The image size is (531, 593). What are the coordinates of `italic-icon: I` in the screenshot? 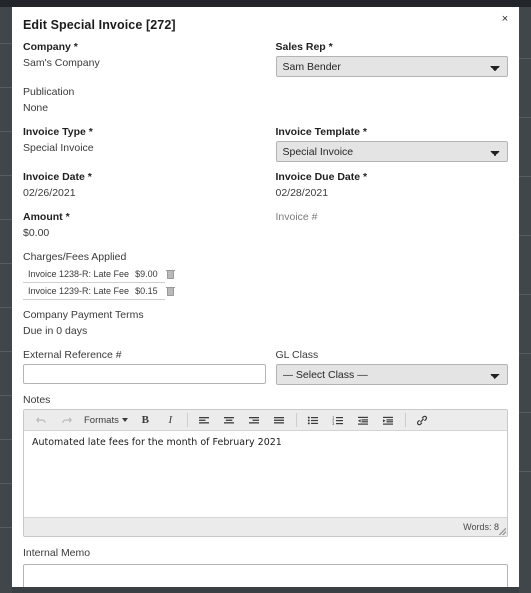 It's located at (170, 420).